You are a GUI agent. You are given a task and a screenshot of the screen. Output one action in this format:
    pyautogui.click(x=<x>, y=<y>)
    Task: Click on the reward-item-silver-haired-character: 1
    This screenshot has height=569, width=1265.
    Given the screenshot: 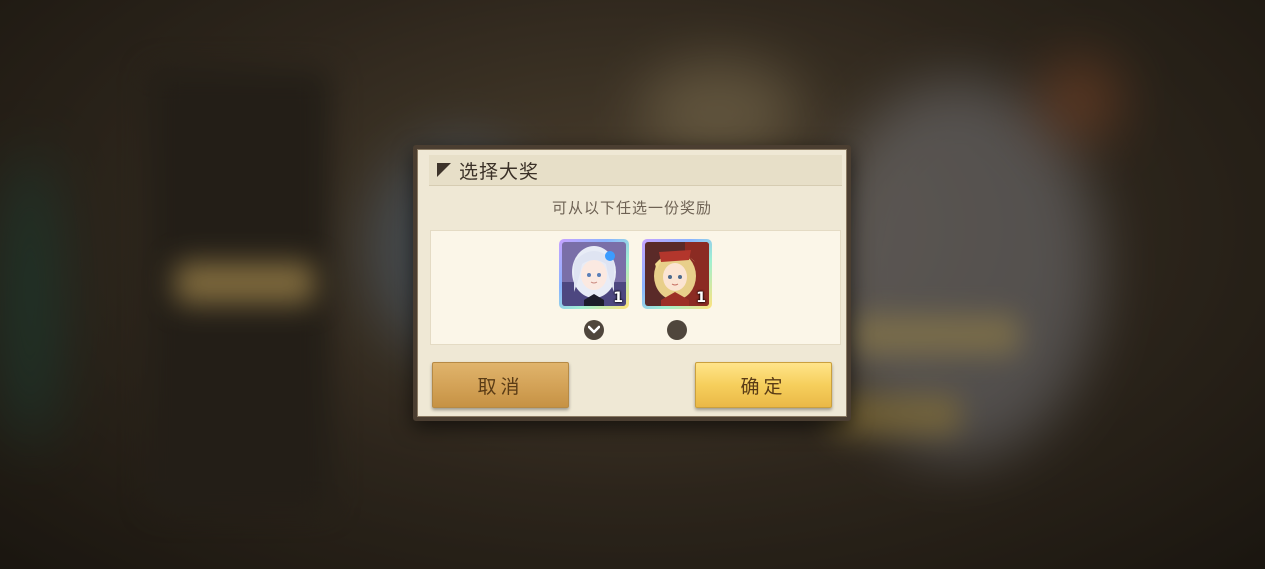 What is the action you would take?
    pyautogui.click(x=594, y=274)
    